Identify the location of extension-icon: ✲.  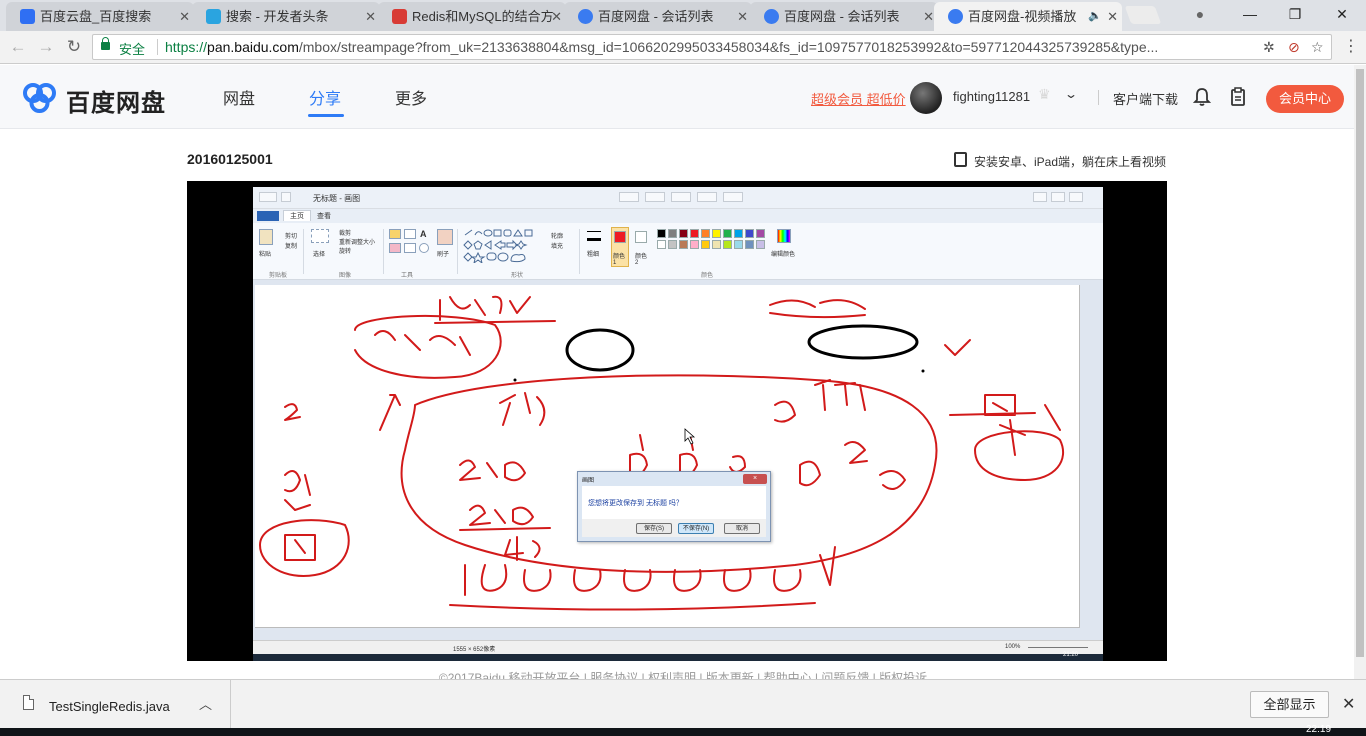
(1269, 47).